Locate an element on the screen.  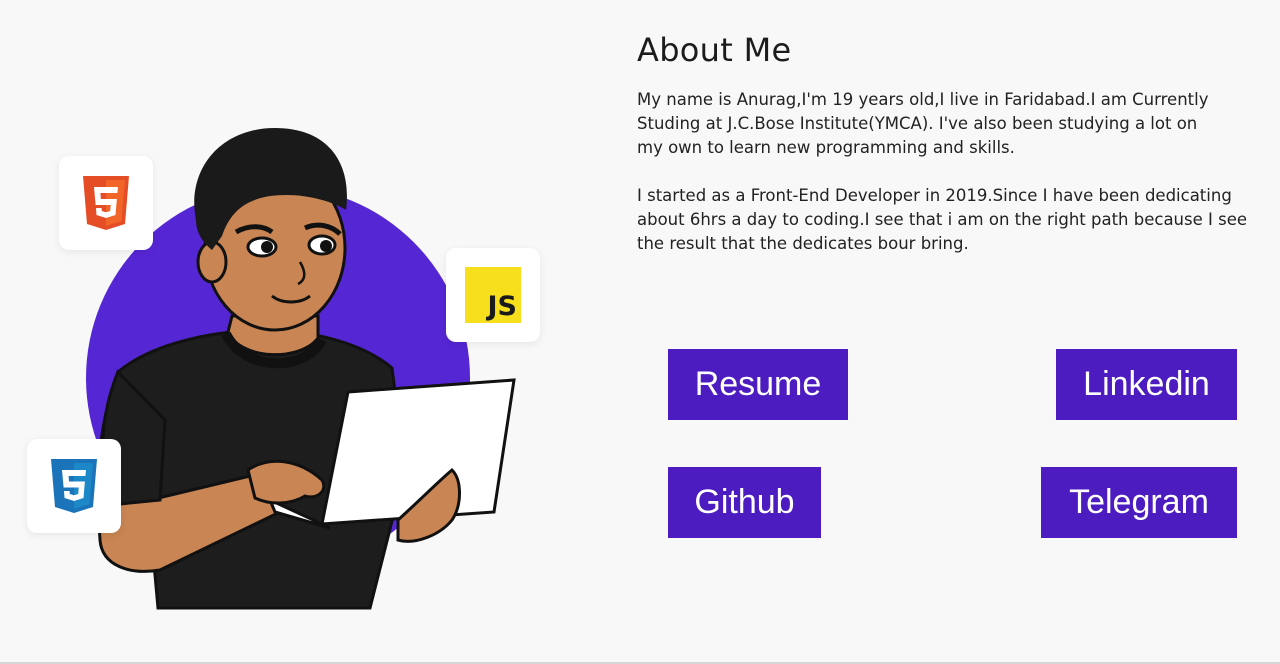
telegram-button: Telegram is located at coordinates (1139, 502).